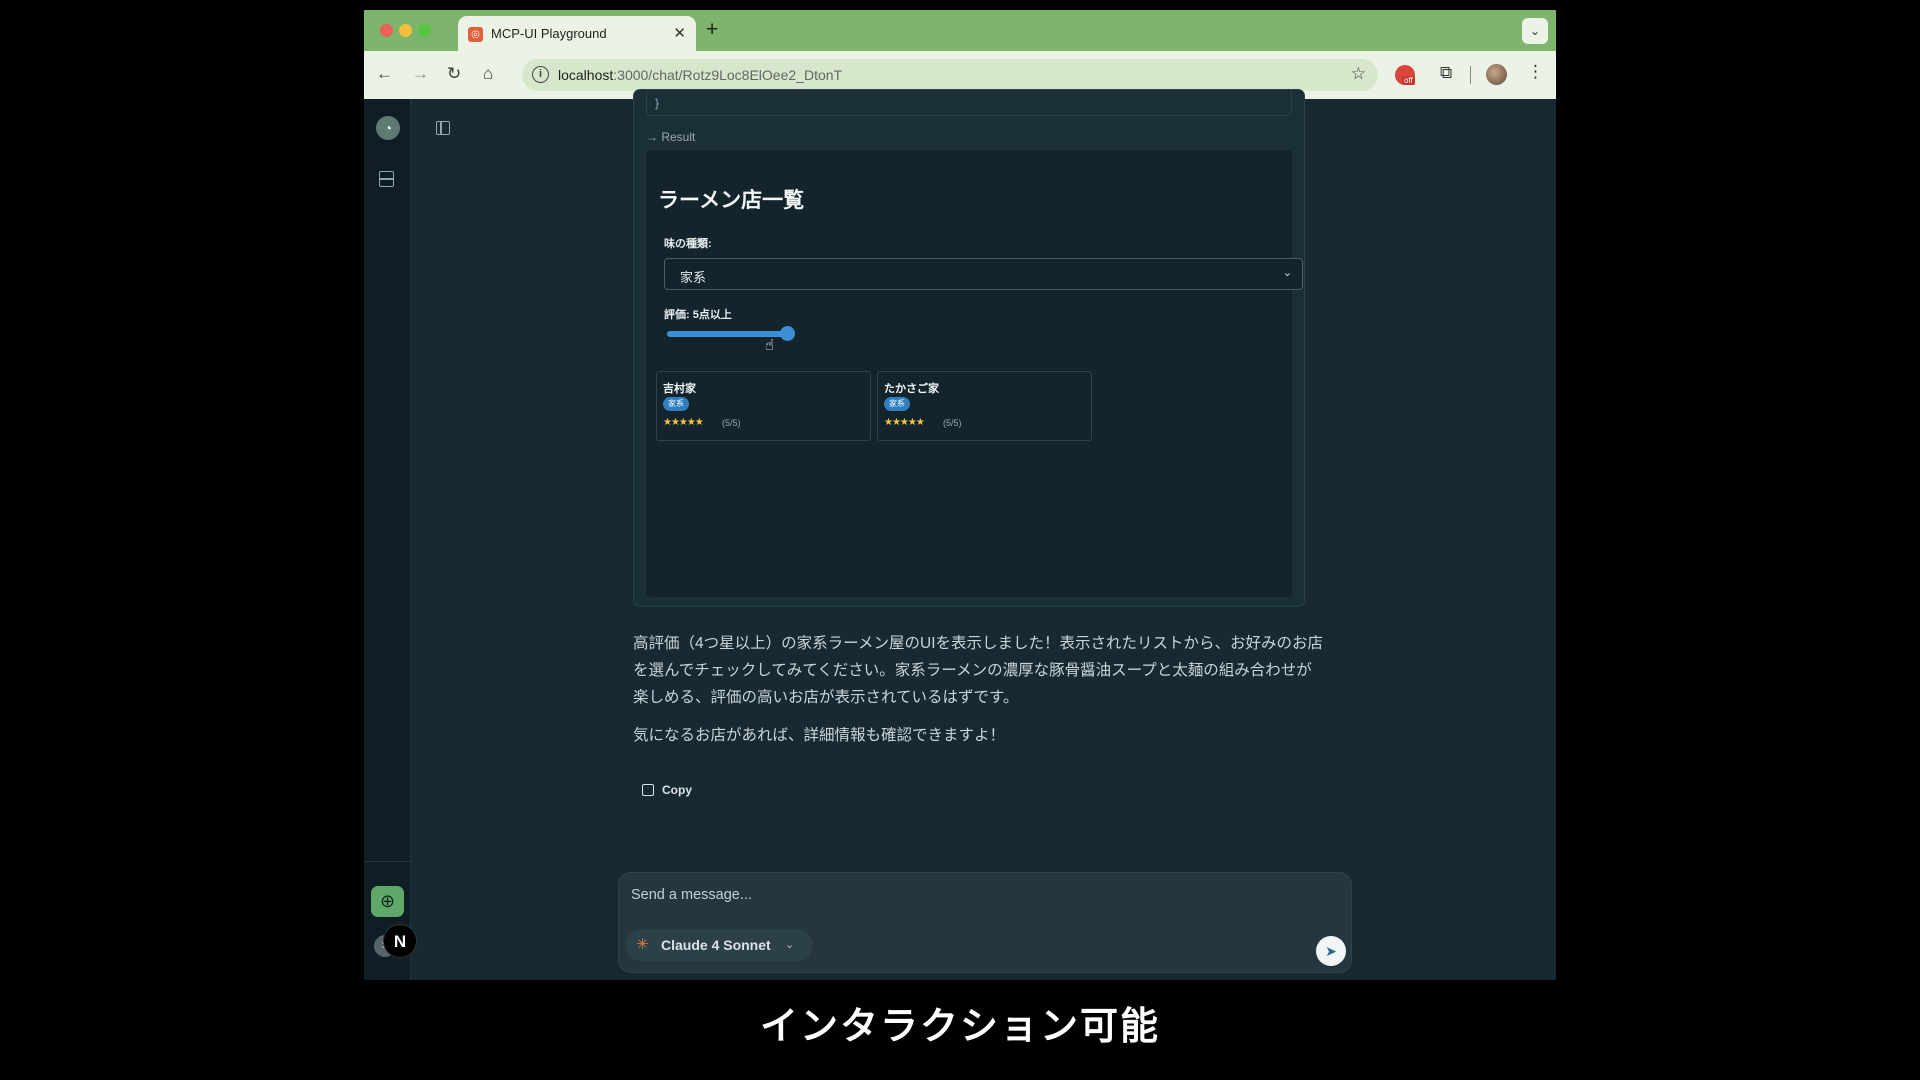 Image resolution: width=1920 pixels, height=1080 pixels. What do you see at coordinates (1408, 80) in the screenshot?
I see `extension-off-badge: off` at bounding box center [1408, 80].